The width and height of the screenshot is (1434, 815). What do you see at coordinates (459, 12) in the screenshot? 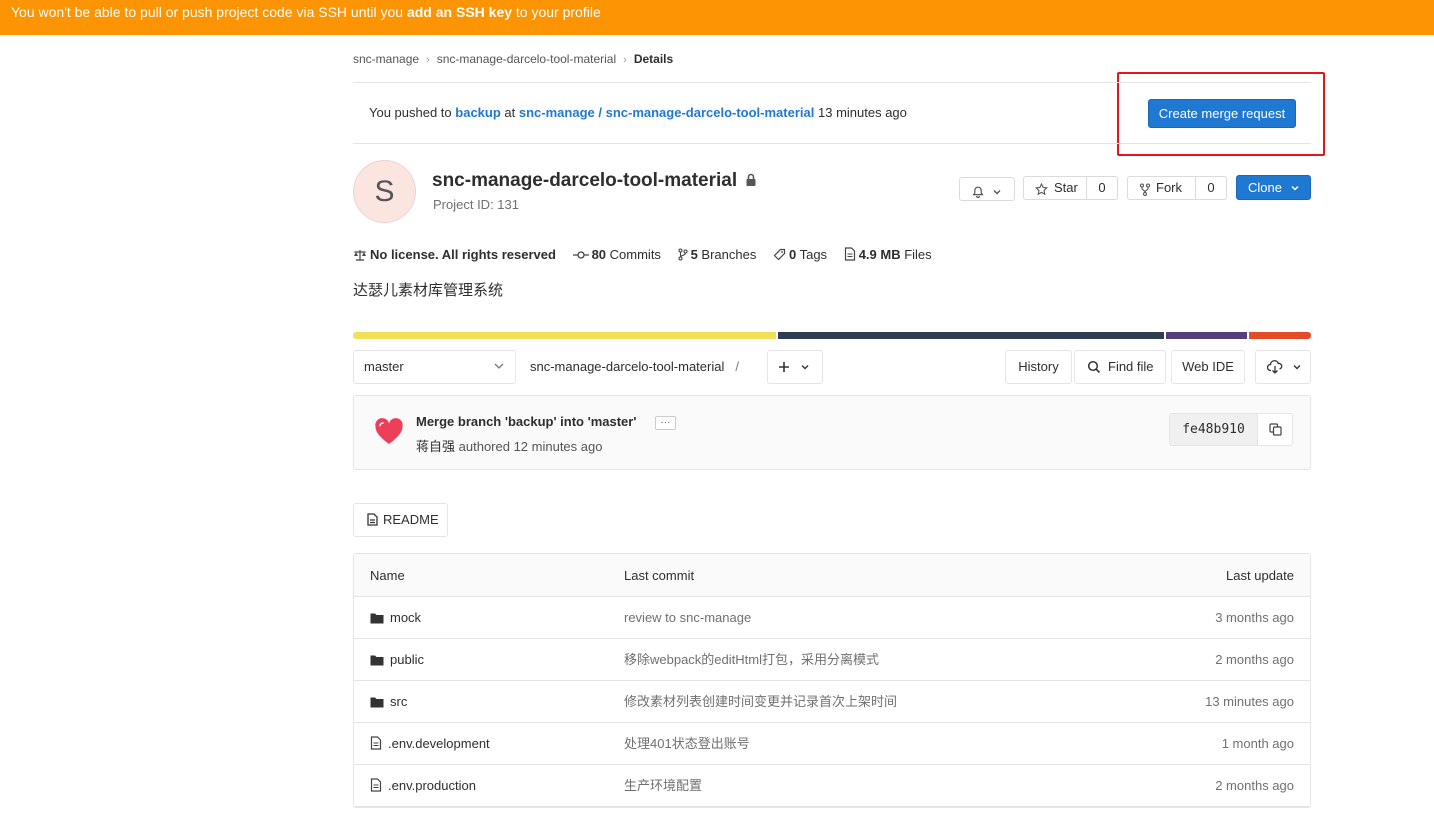
I see `add-ssh-key-link: add an SSH key` at bounding box center [459, 12].